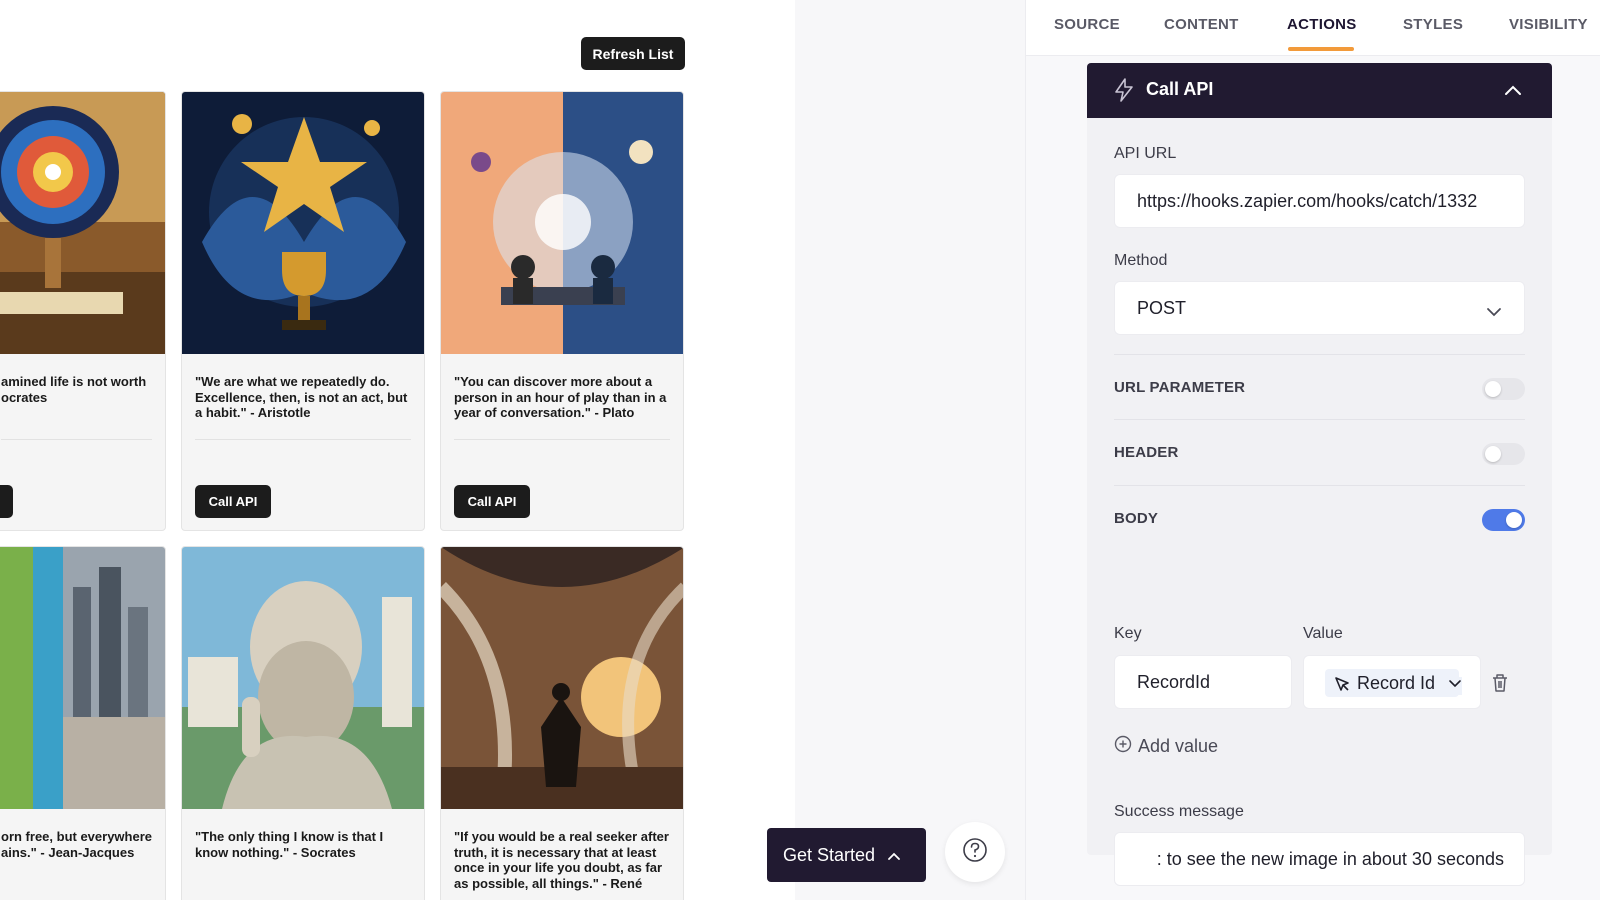 This screenshot has width=1600, height=900. What do you see at coordinates (1128, 633) in the screenshot?
I see `key-label: Key` at bounding box center [1128, 633].